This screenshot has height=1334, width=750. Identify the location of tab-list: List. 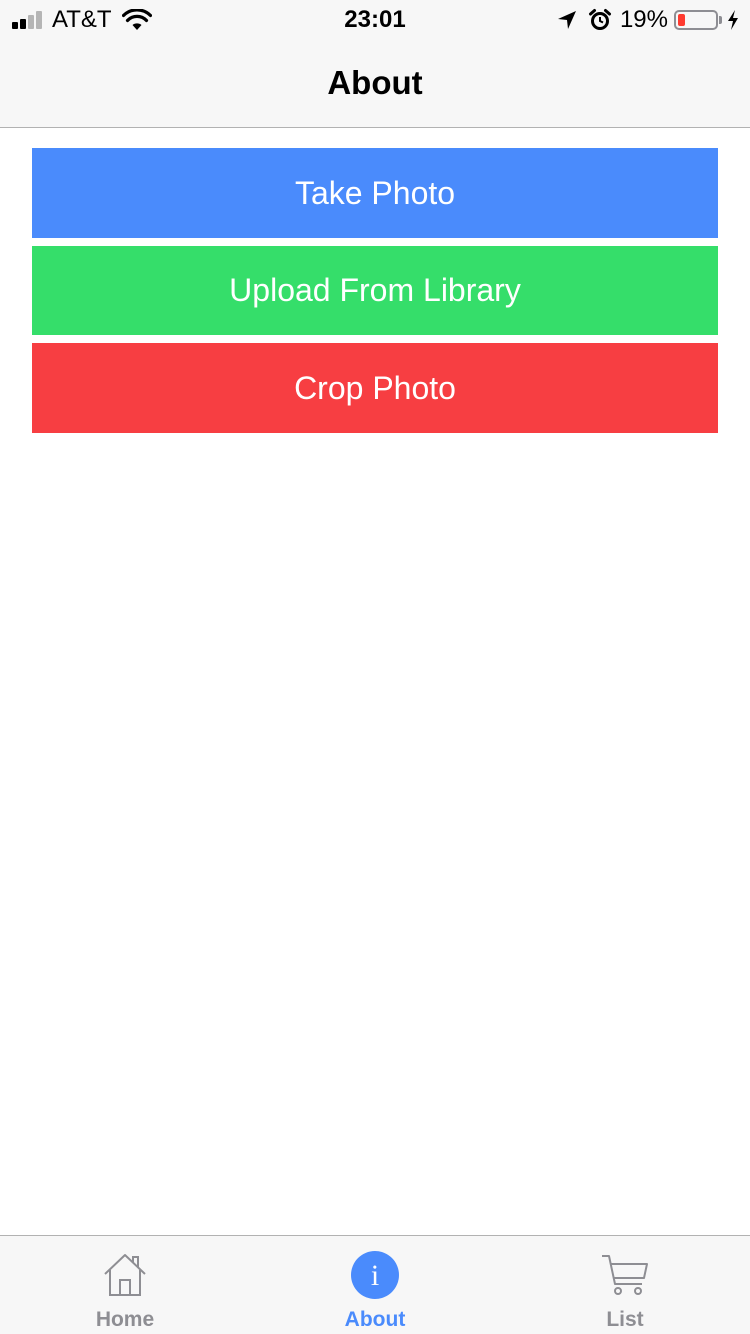
(625, 1285).